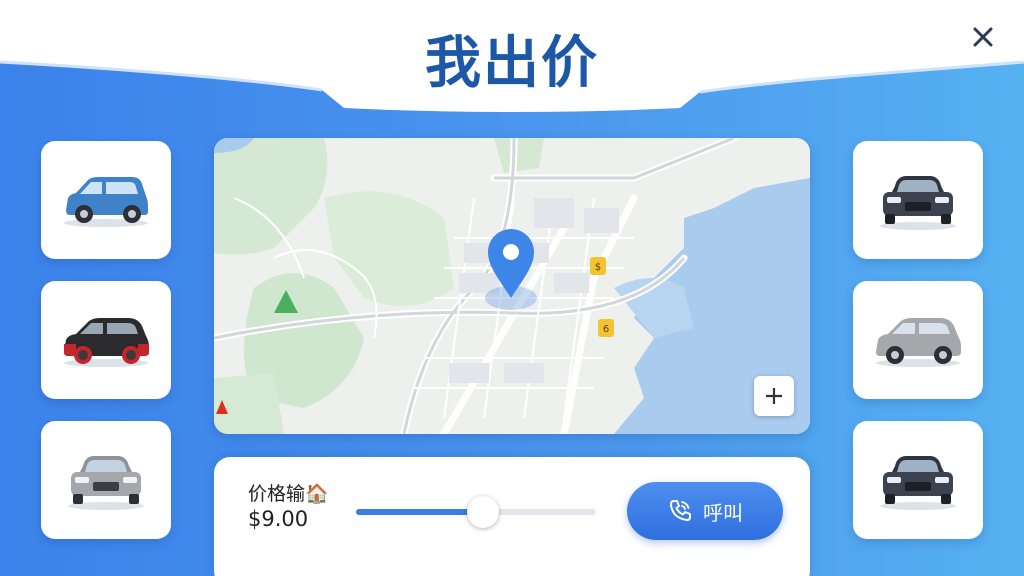  I want to click on svg-text: 6, so click(606, 329).